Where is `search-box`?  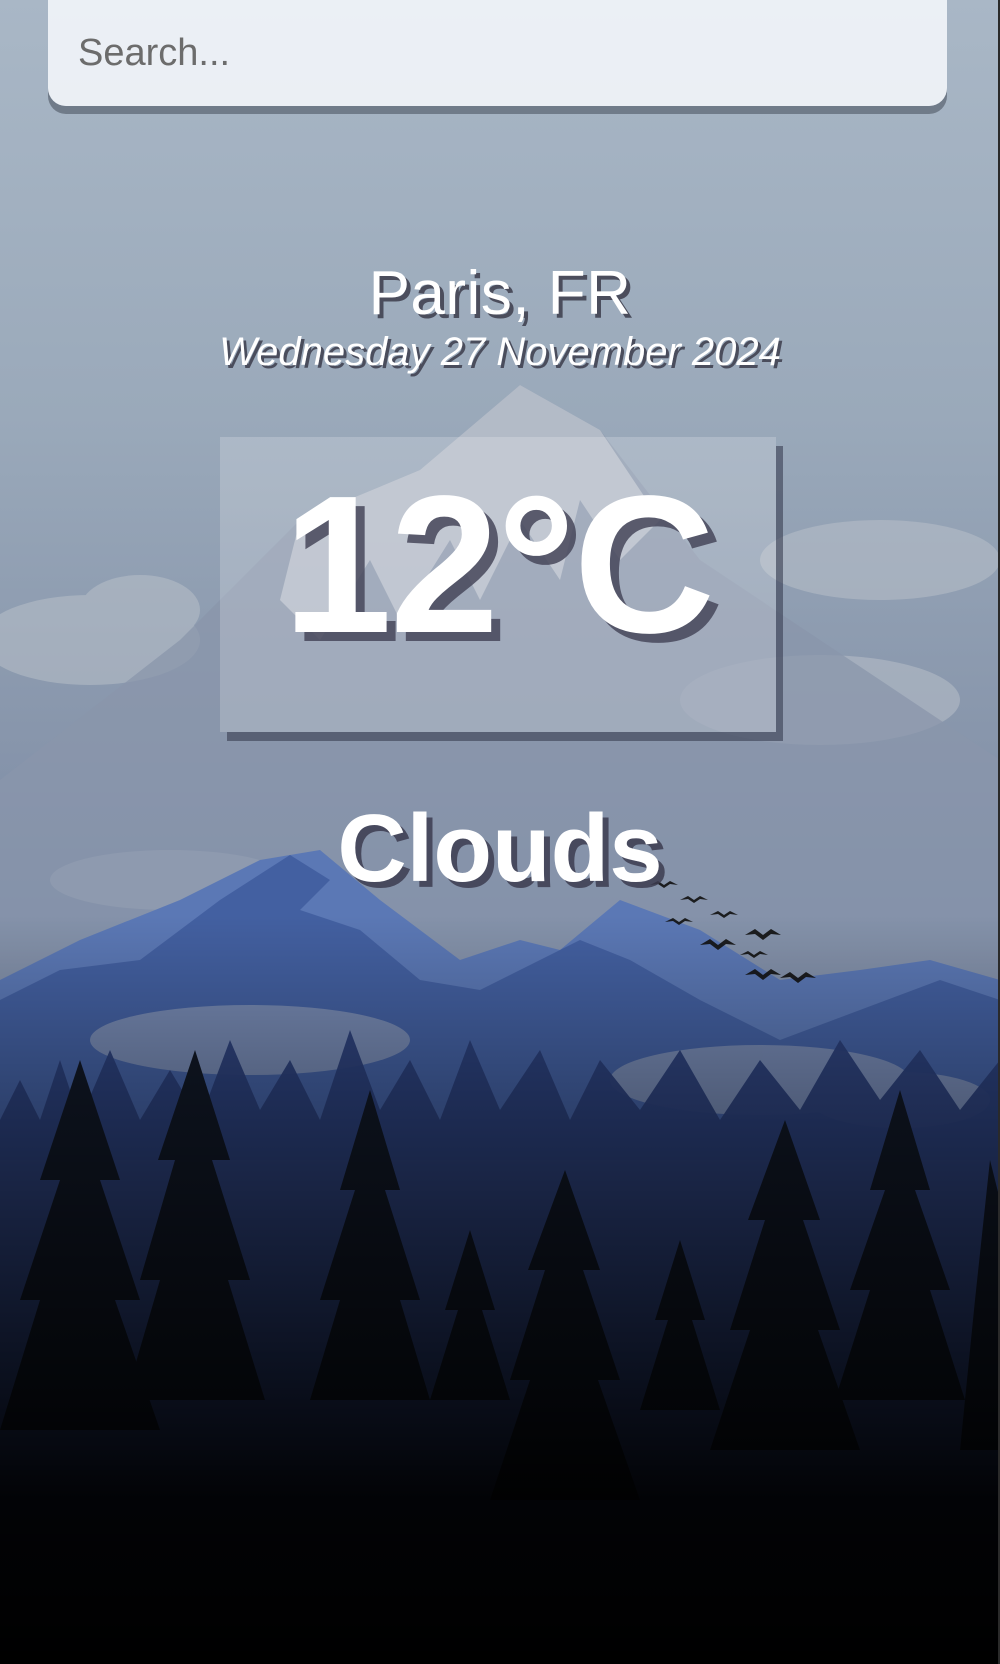
search-box is located at coordinates (497, 53).